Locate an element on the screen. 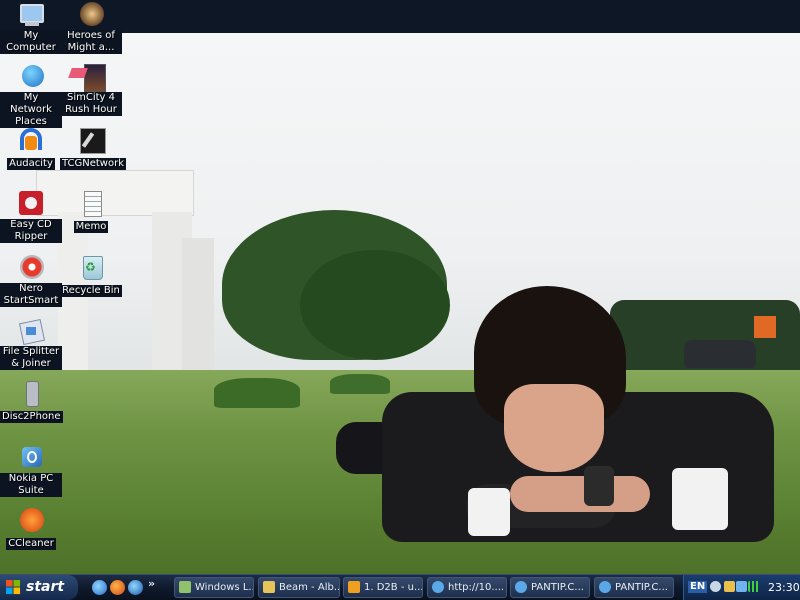  desktop-icon-my-computer: My Computer is located at coordinates (31, 28).